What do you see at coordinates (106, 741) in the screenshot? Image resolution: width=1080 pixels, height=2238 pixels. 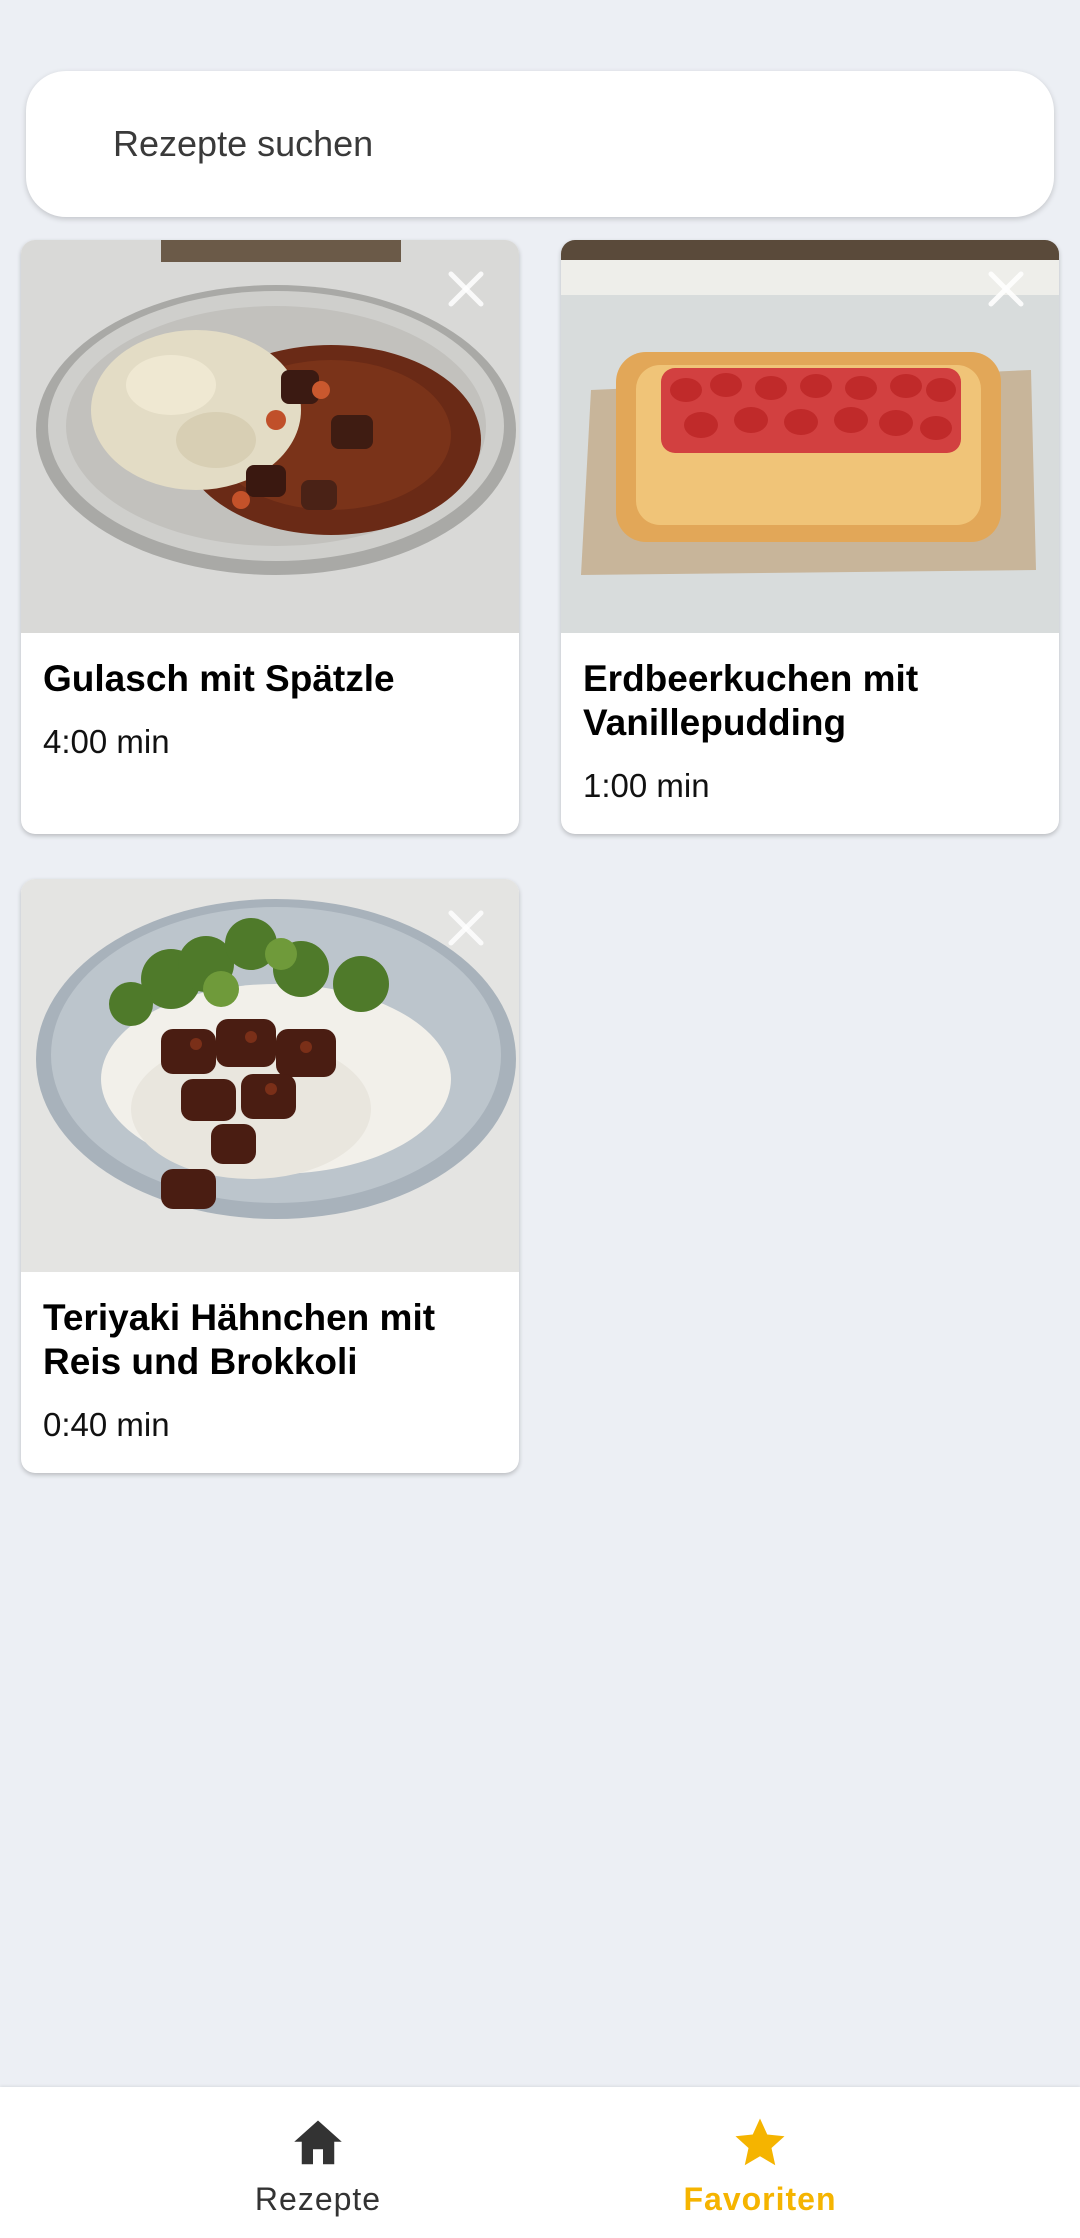 I see `recipe-time: 4:00 min` at bounding box center [106, 741].